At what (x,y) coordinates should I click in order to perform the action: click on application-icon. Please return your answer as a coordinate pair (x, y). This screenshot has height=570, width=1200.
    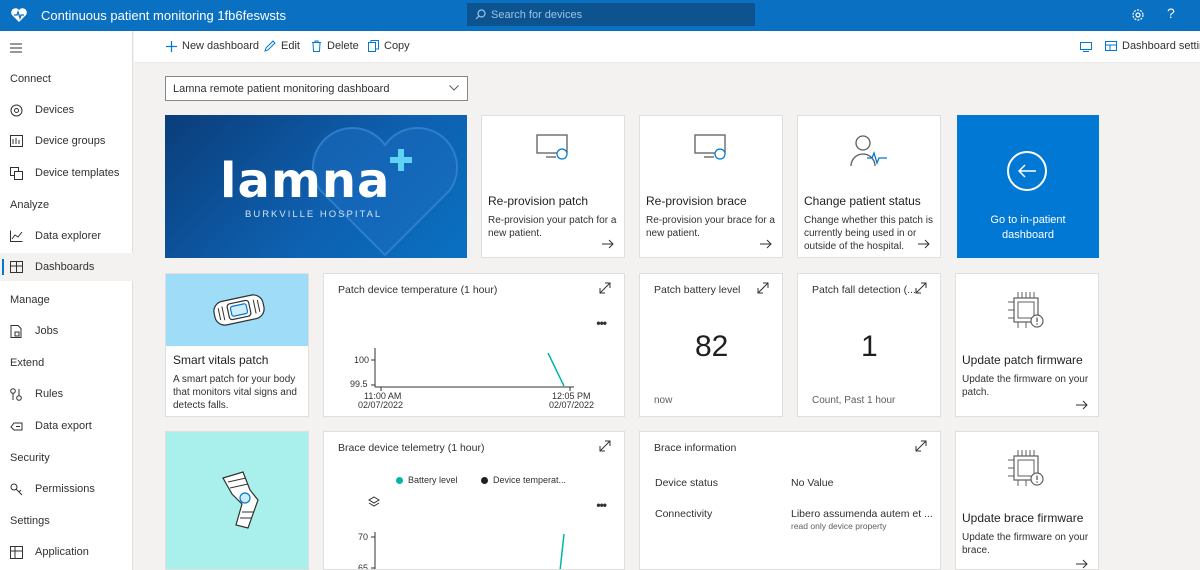
    Looking at the image, I should click on (16, 552).